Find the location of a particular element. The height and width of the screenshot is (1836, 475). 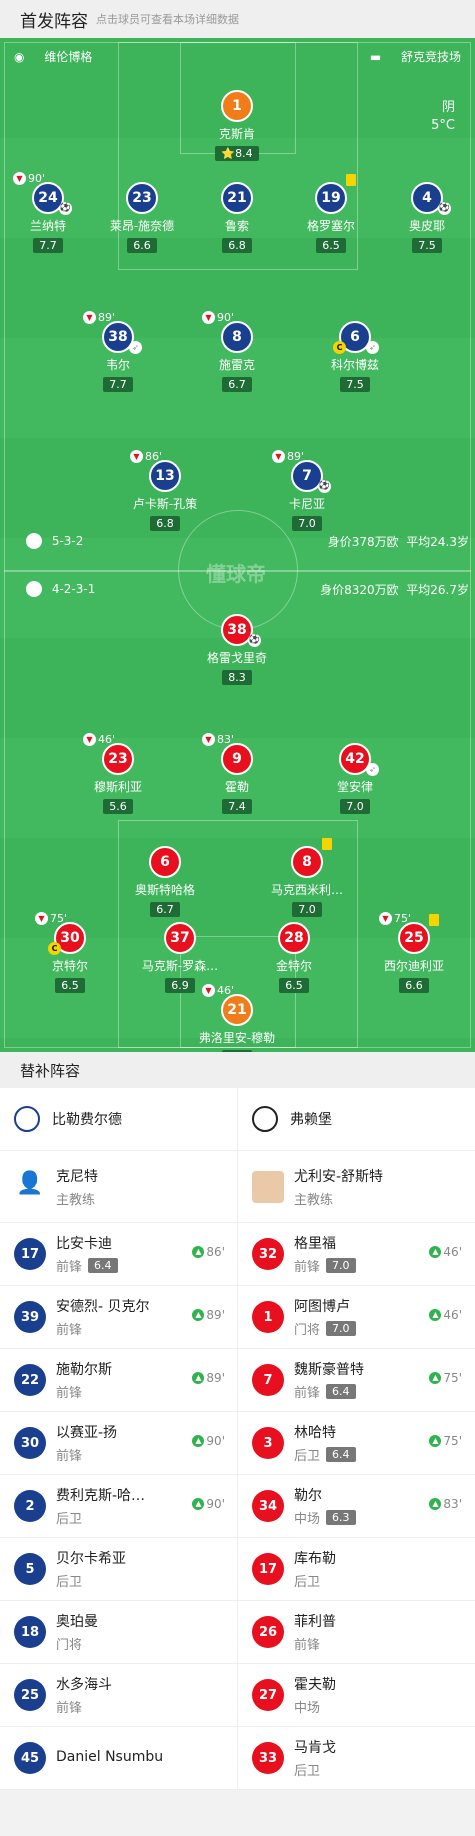

home-sub-player: 17 比安卡迪 前锋 6.4 ▲ 86' is located at coordinates (118, 1254).